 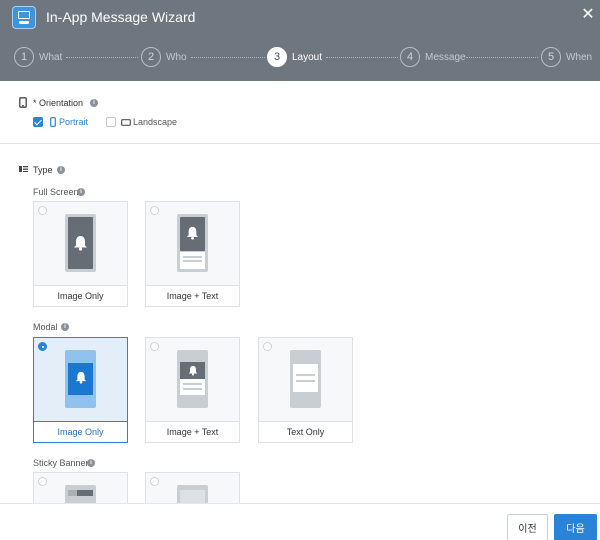 What do you see at coordinates (43, 170) in the screenshot?
I see `type-label: Type` at bounding box center [43, 170].